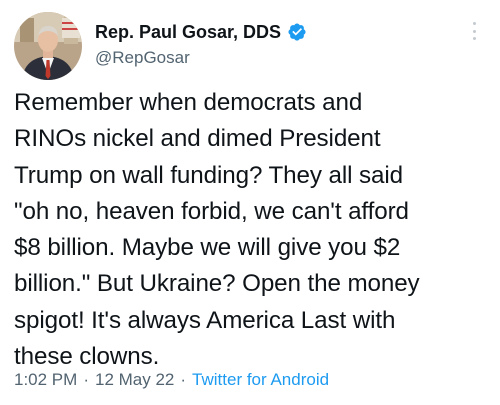  I want to click on tweet-source-link: Twitter for Android, so click(260, 380).